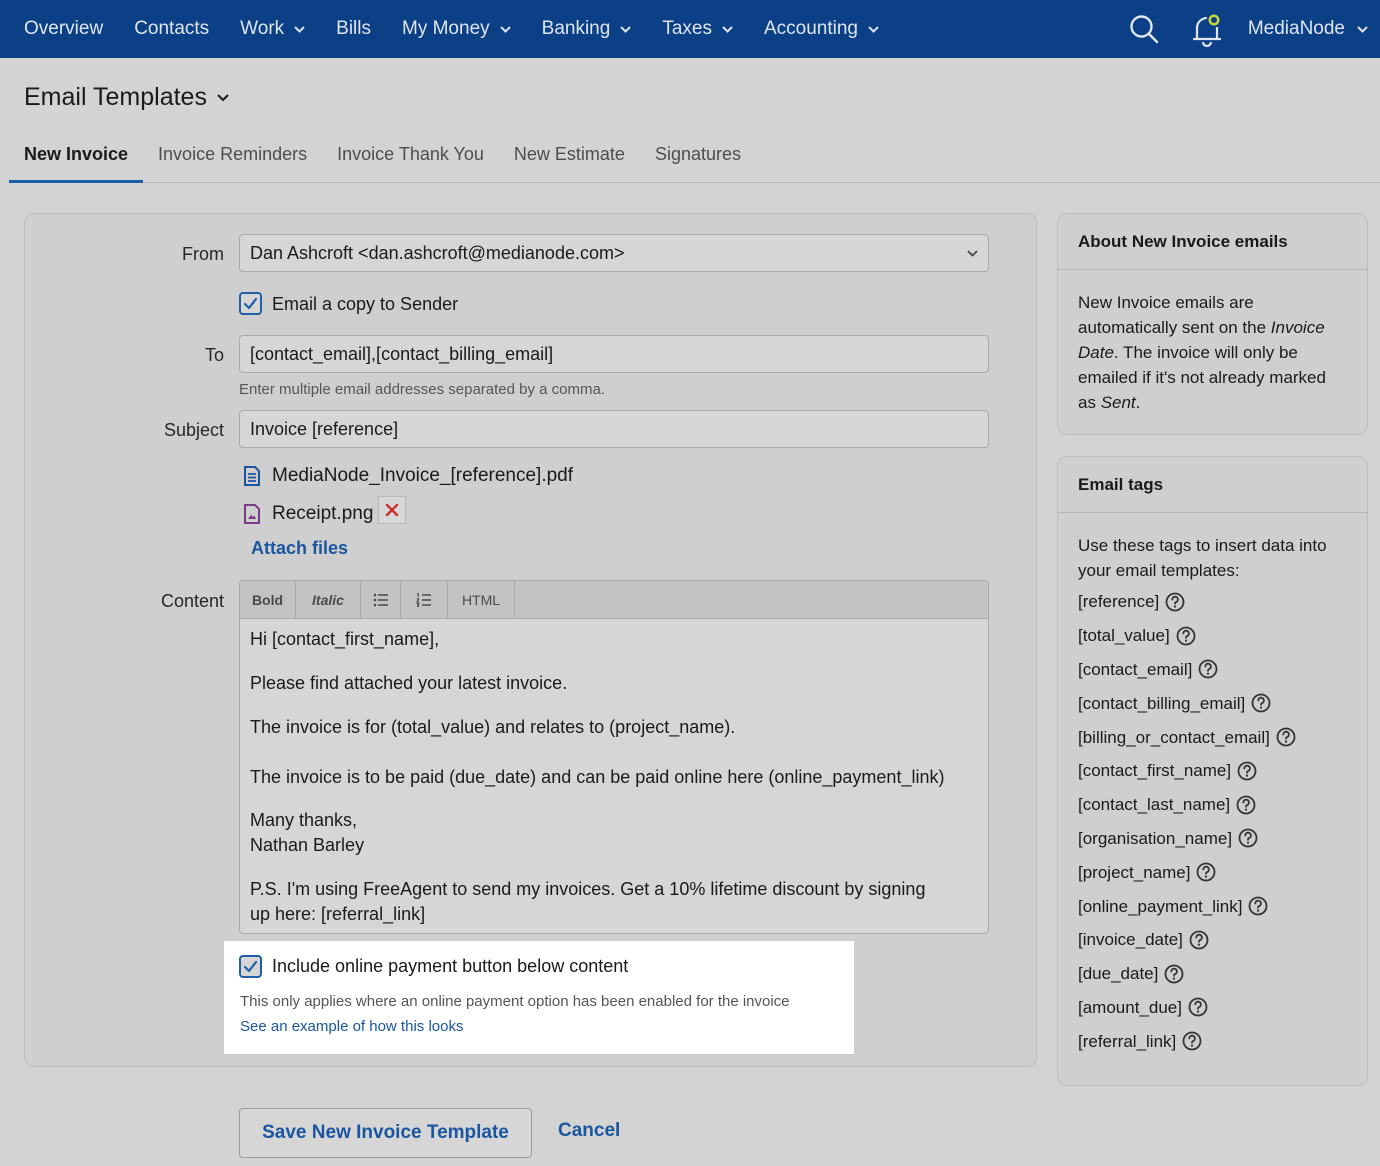  Describe the element at coordinates (351, 1026) in the screenshot. I see `see-example-link: See an example of how this looks` at that location.